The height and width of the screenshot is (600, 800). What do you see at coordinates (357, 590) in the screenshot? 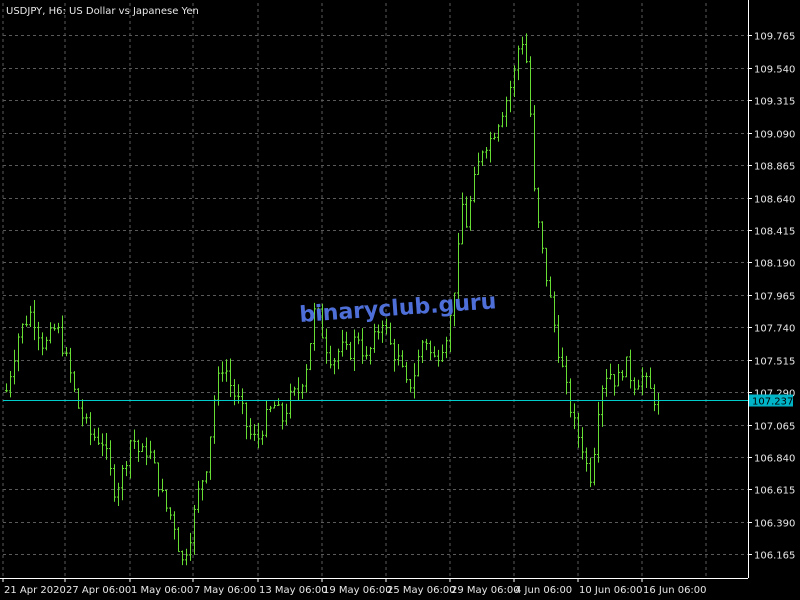
I see `x-tick-label: 19 May 06:00` at bounding box center [357, 590].